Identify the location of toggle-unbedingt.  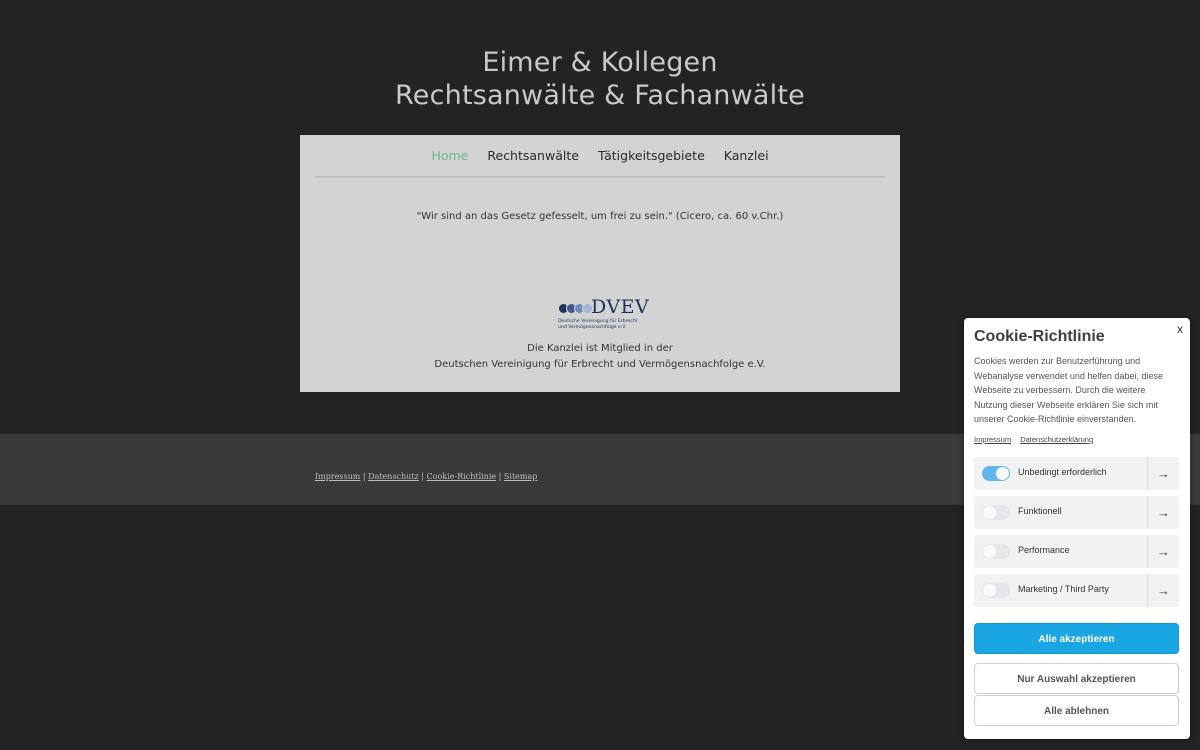
(996, 473).